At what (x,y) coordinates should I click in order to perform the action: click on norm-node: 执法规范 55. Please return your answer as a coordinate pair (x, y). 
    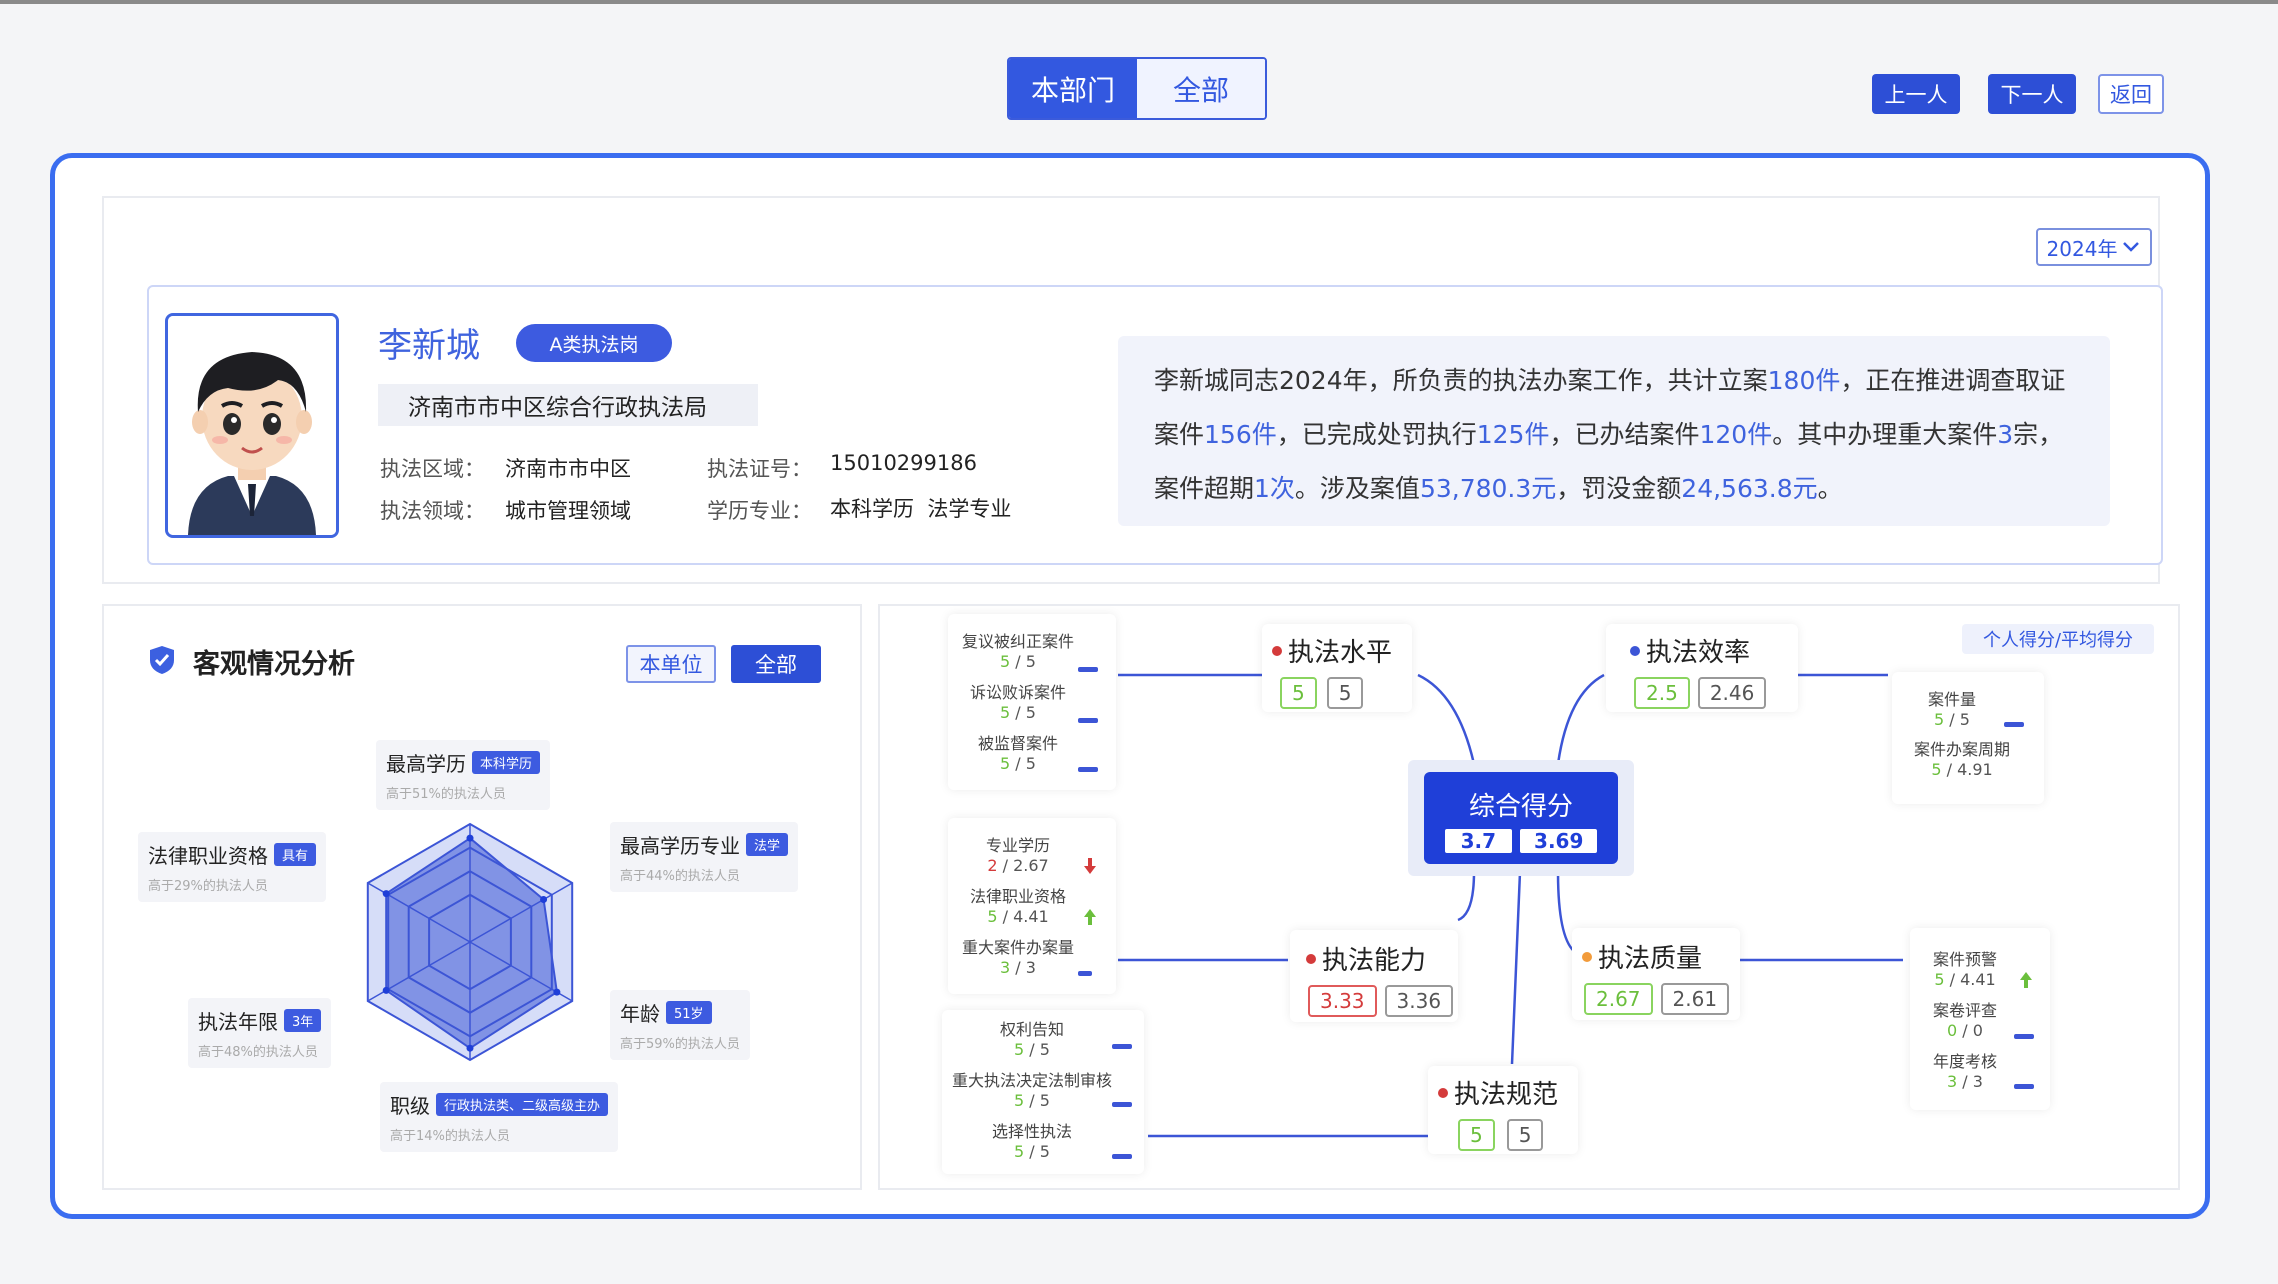
    Looking at the image, I should click on (1503, 1110).